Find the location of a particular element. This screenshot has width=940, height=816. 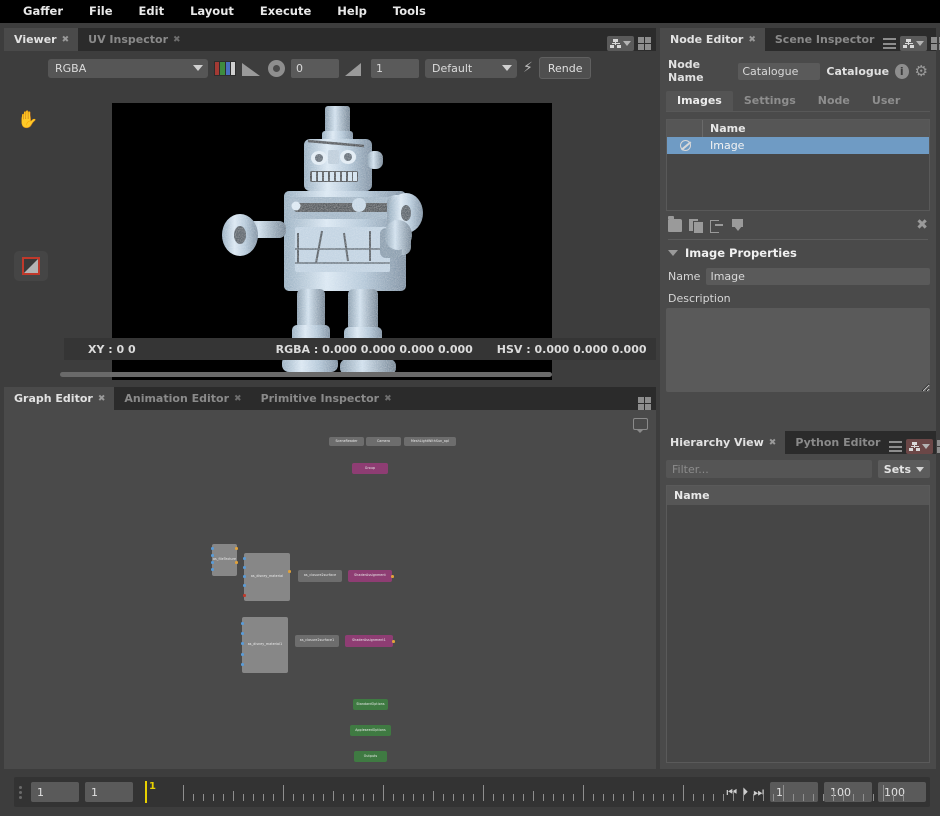

gamma-field: 1 is located at coordinates (395, 68).